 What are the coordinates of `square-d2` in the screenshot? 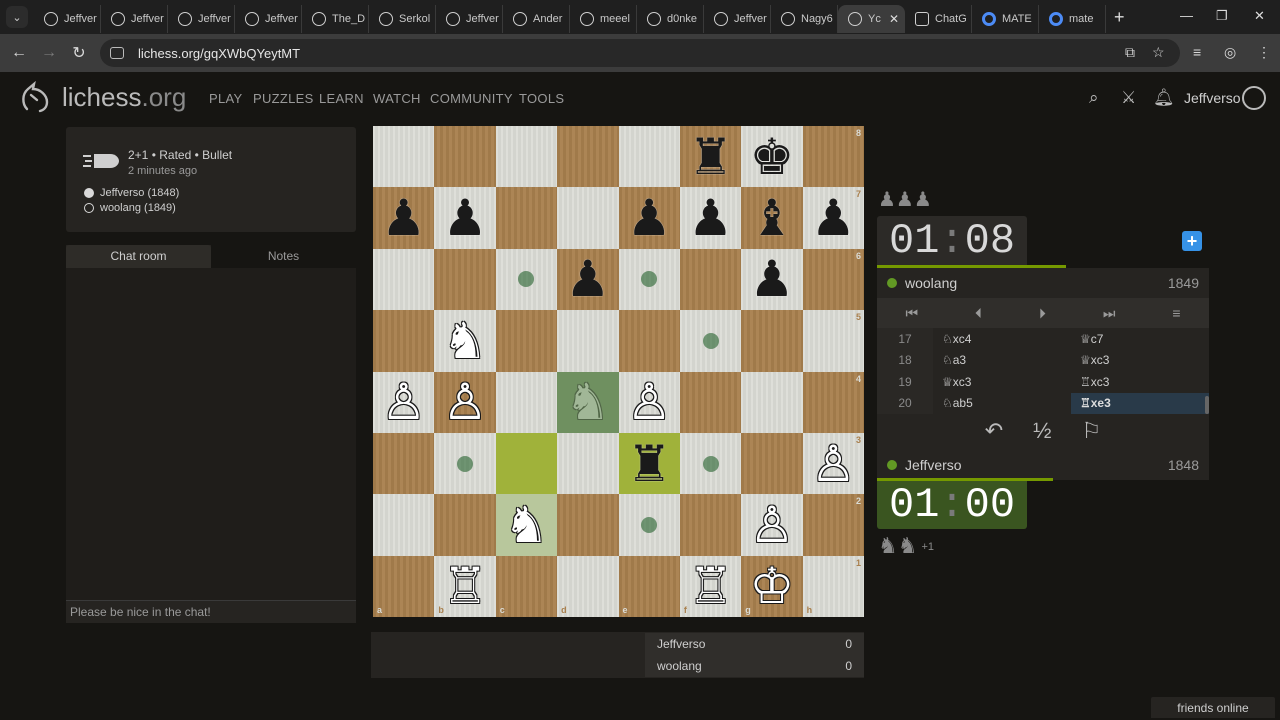 It's located at (588, 525).